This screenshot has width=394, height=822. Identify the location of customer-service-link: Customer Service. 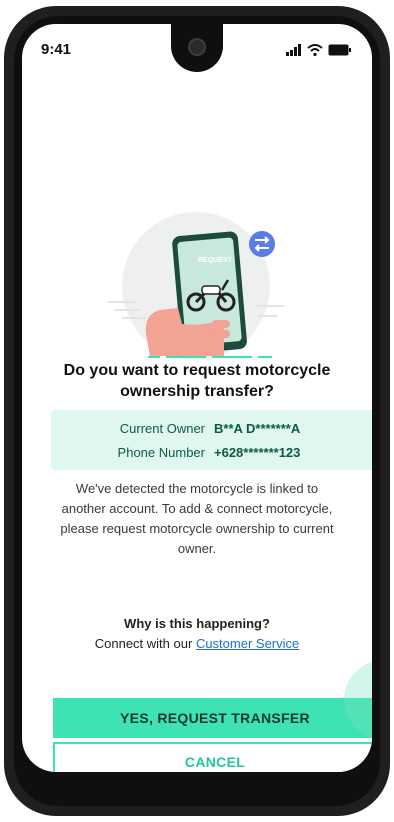
(247, 643).